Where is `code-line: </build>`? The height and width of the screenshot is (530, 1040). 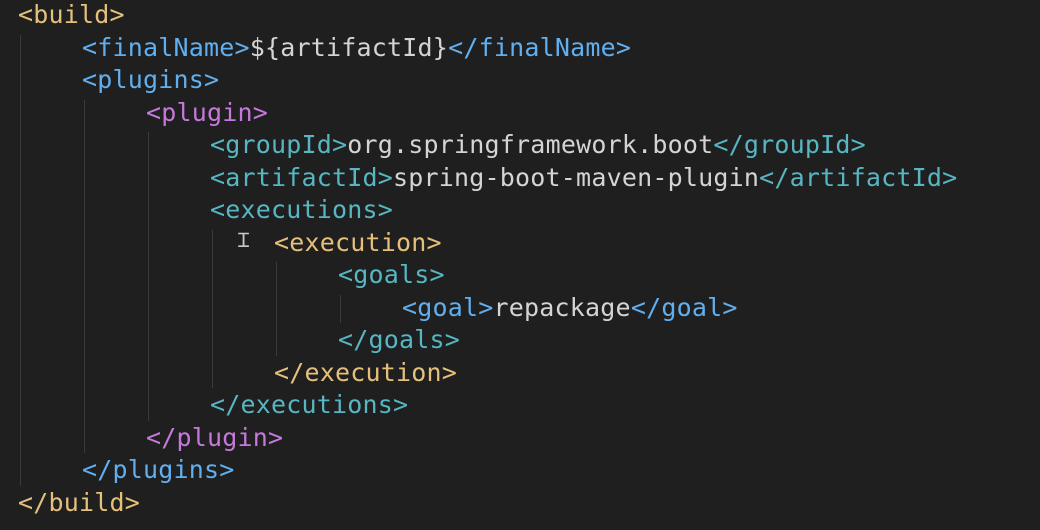 code-line: </build> is located at coordinates (79, 503).